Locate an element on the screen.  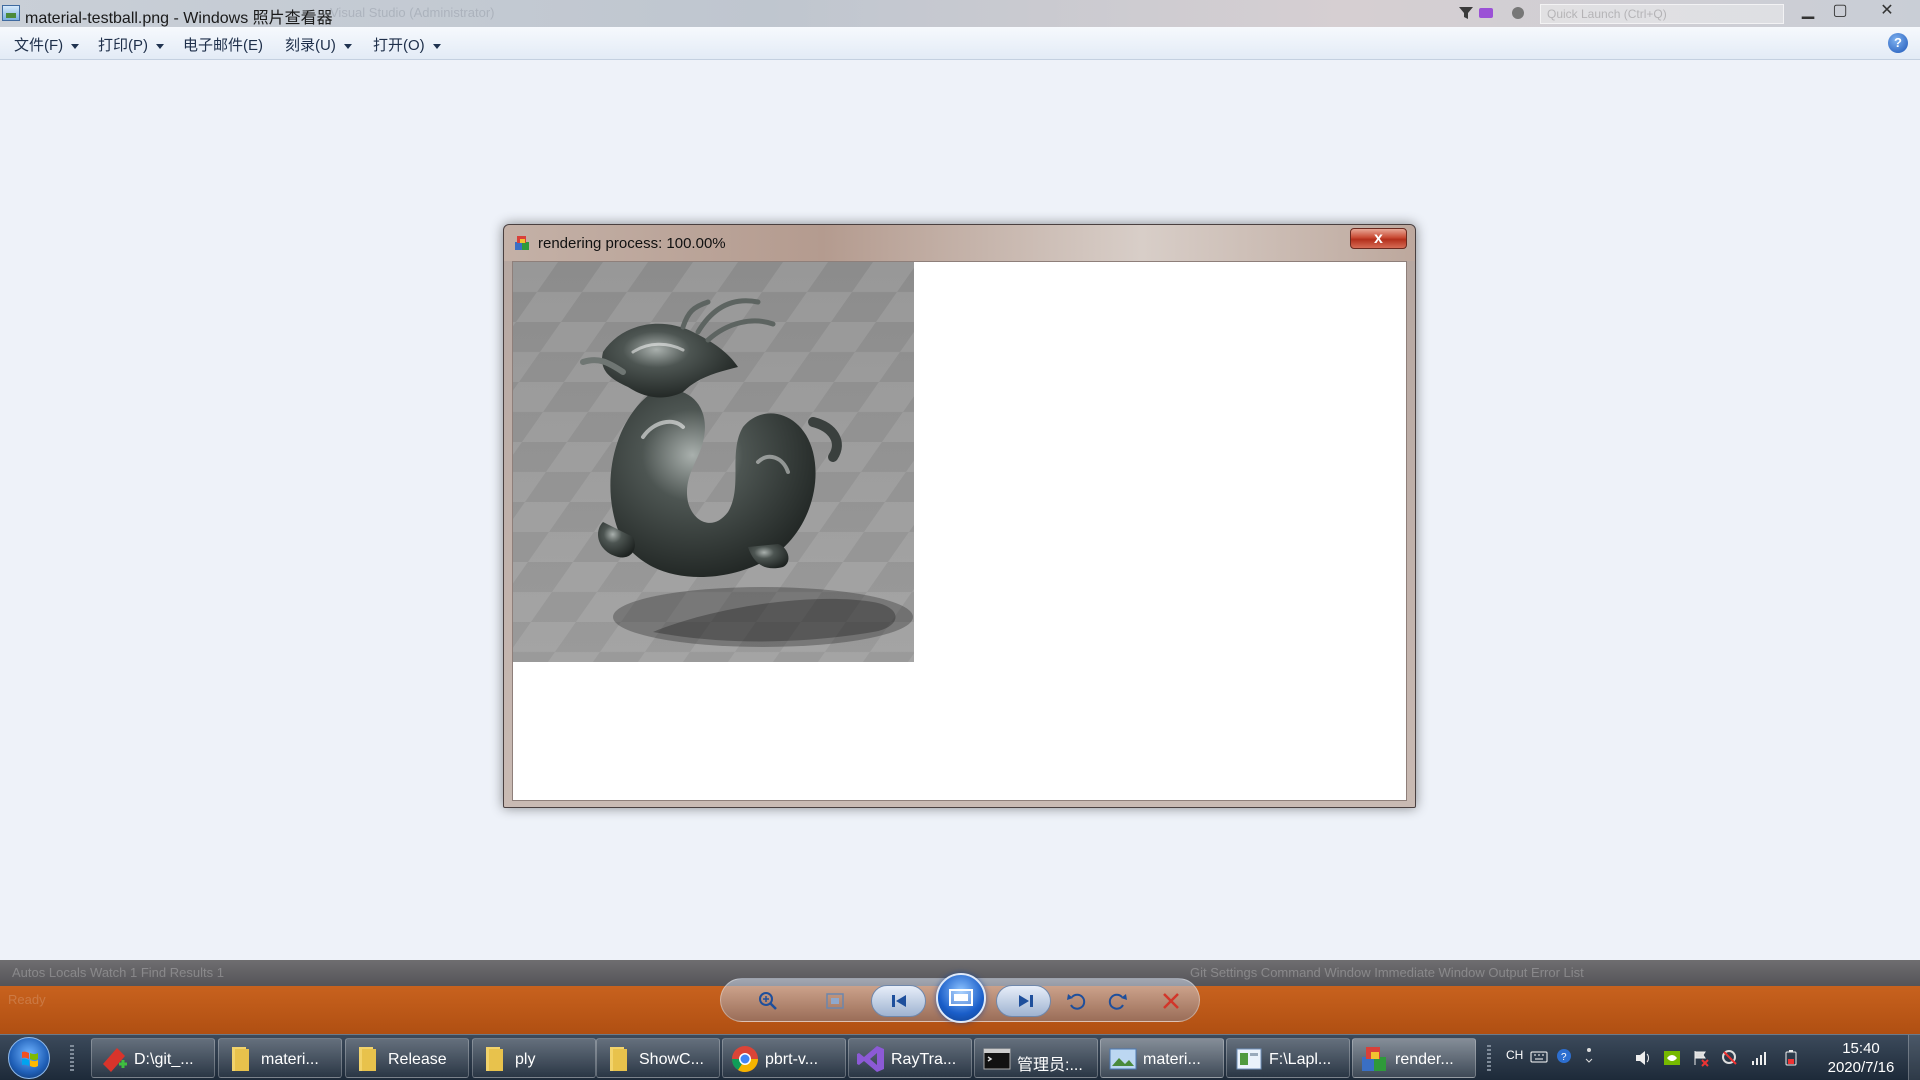
help-icon: ? is located at coordinates (1898, 43).